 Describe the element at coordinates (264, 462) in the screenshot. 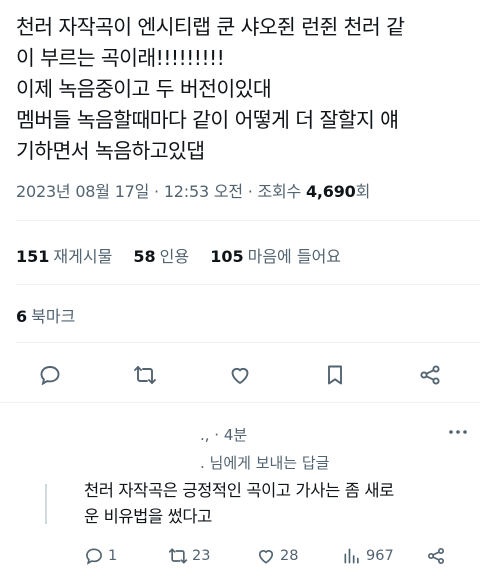

I see `reply-to-label: . 님에게 보내는 답글` at that location.